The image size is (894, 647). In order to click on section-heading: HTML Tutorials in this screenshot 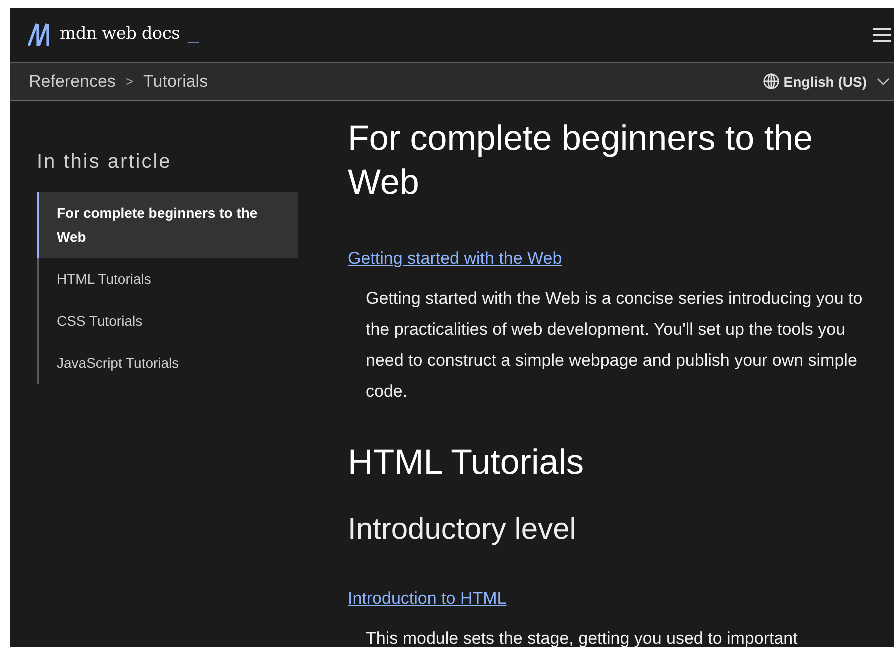, I will do `click(466, 463)`.